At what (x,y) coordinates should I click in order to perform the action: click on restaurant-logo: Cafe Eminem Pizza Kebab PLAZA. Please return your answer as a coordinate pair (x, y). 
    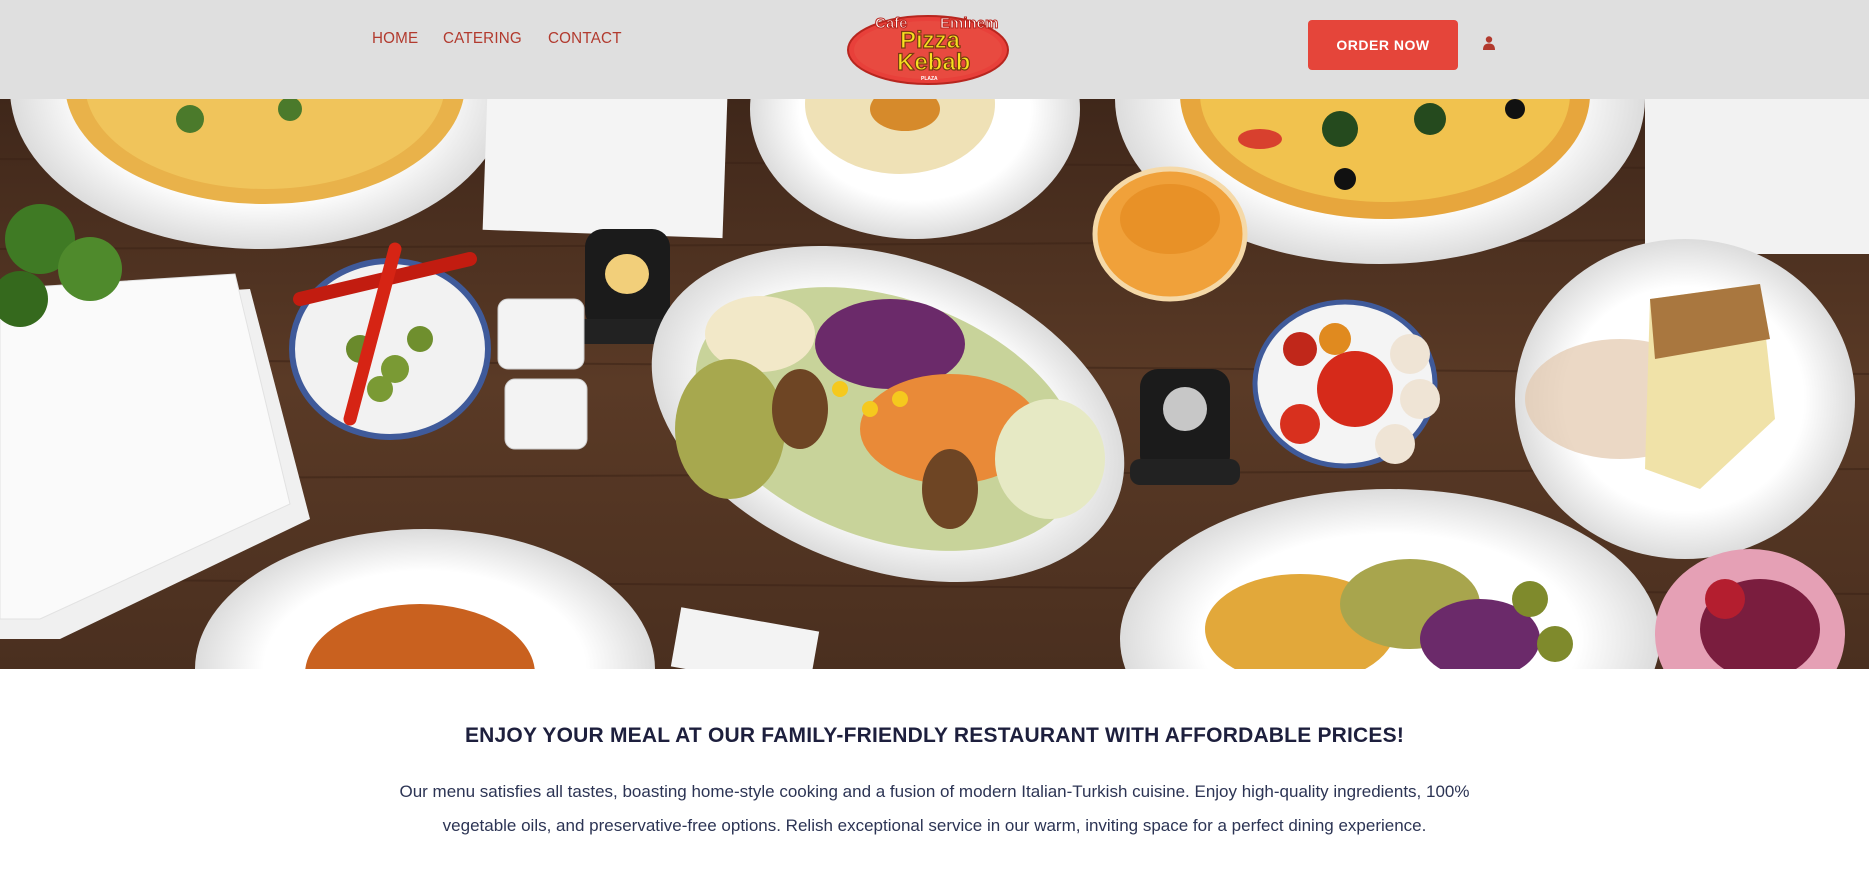
    Looking at the image, I should click on (928, 46).